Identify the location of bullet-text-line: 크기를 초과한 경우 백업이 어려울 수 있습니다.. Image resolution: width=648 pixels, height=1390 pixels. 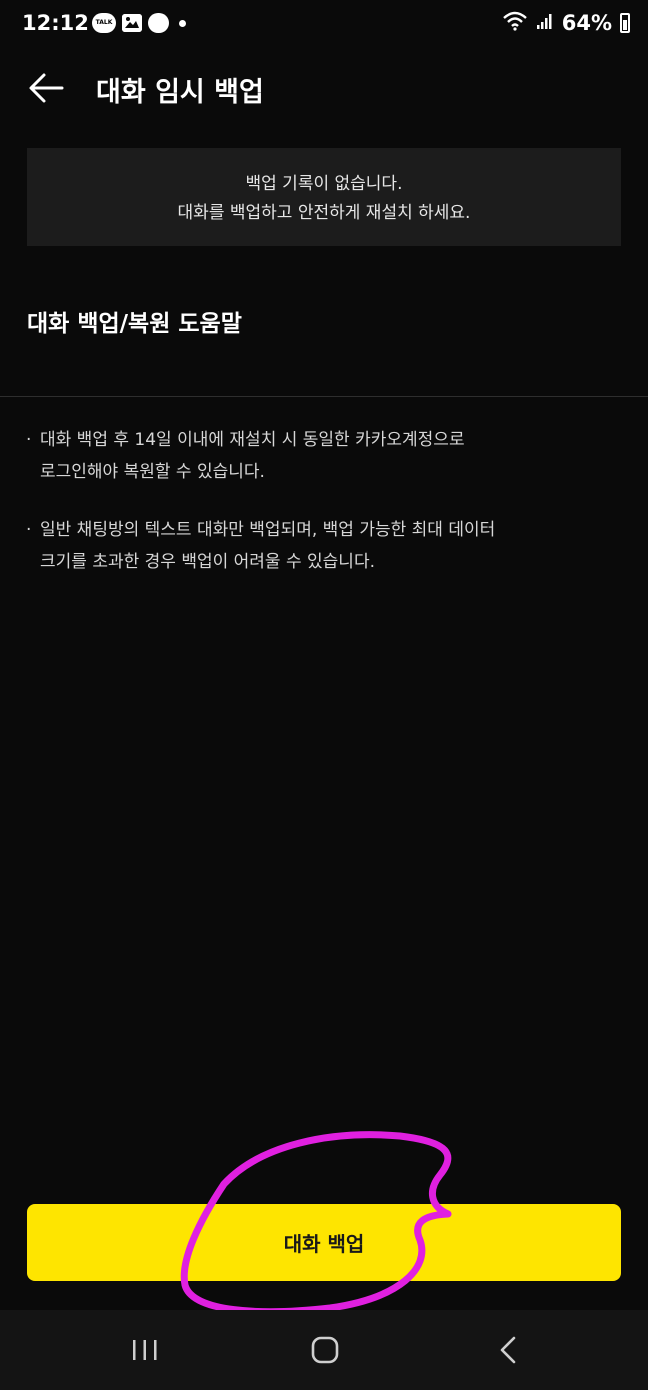
(207, 562).